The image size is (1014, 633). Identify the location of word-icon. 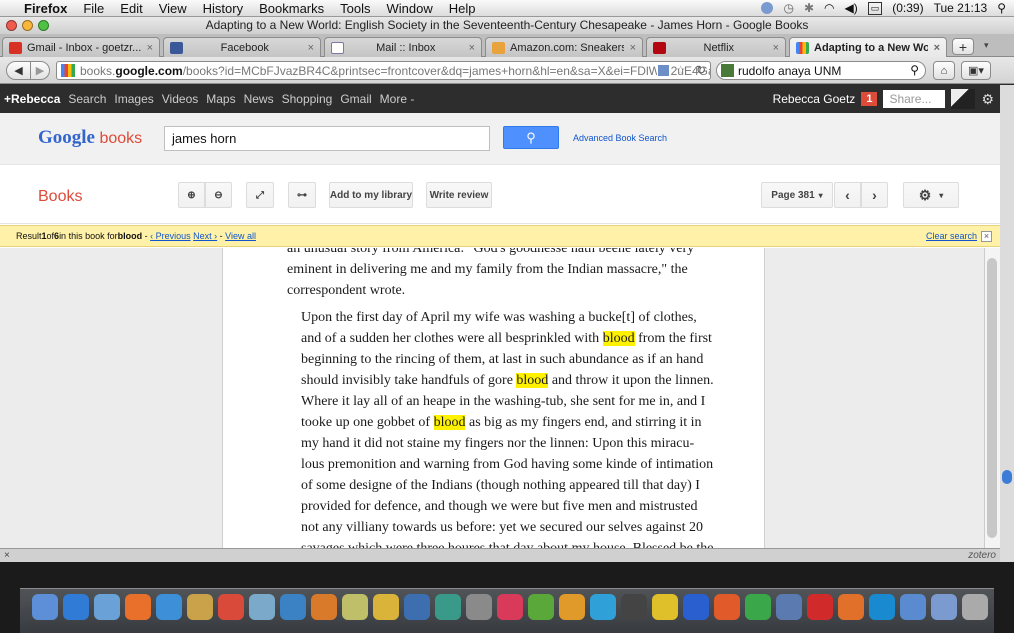
(696, 607).